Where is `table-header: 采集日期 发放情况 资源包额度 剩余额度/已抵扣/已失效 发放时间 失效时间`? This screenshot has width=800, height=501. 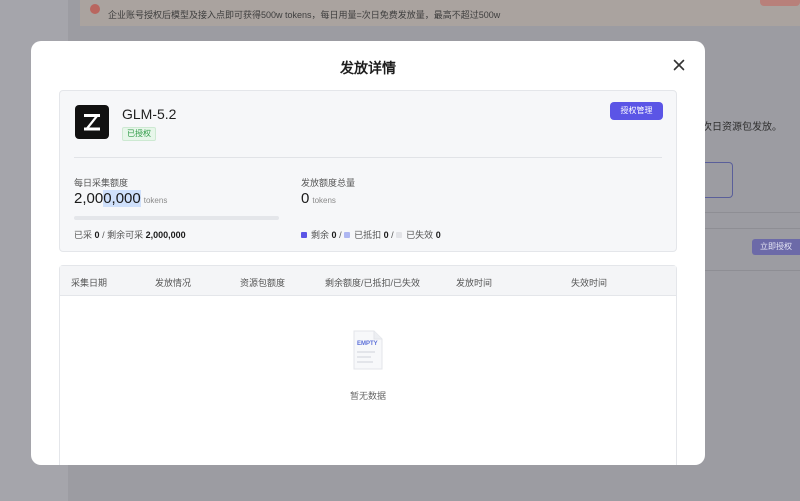 table-header: 采集日期 发放情况 资源包额度 剩余额度/已抵扣/已失效 发放时间 失效时间 is located at coordinates (368, 281).